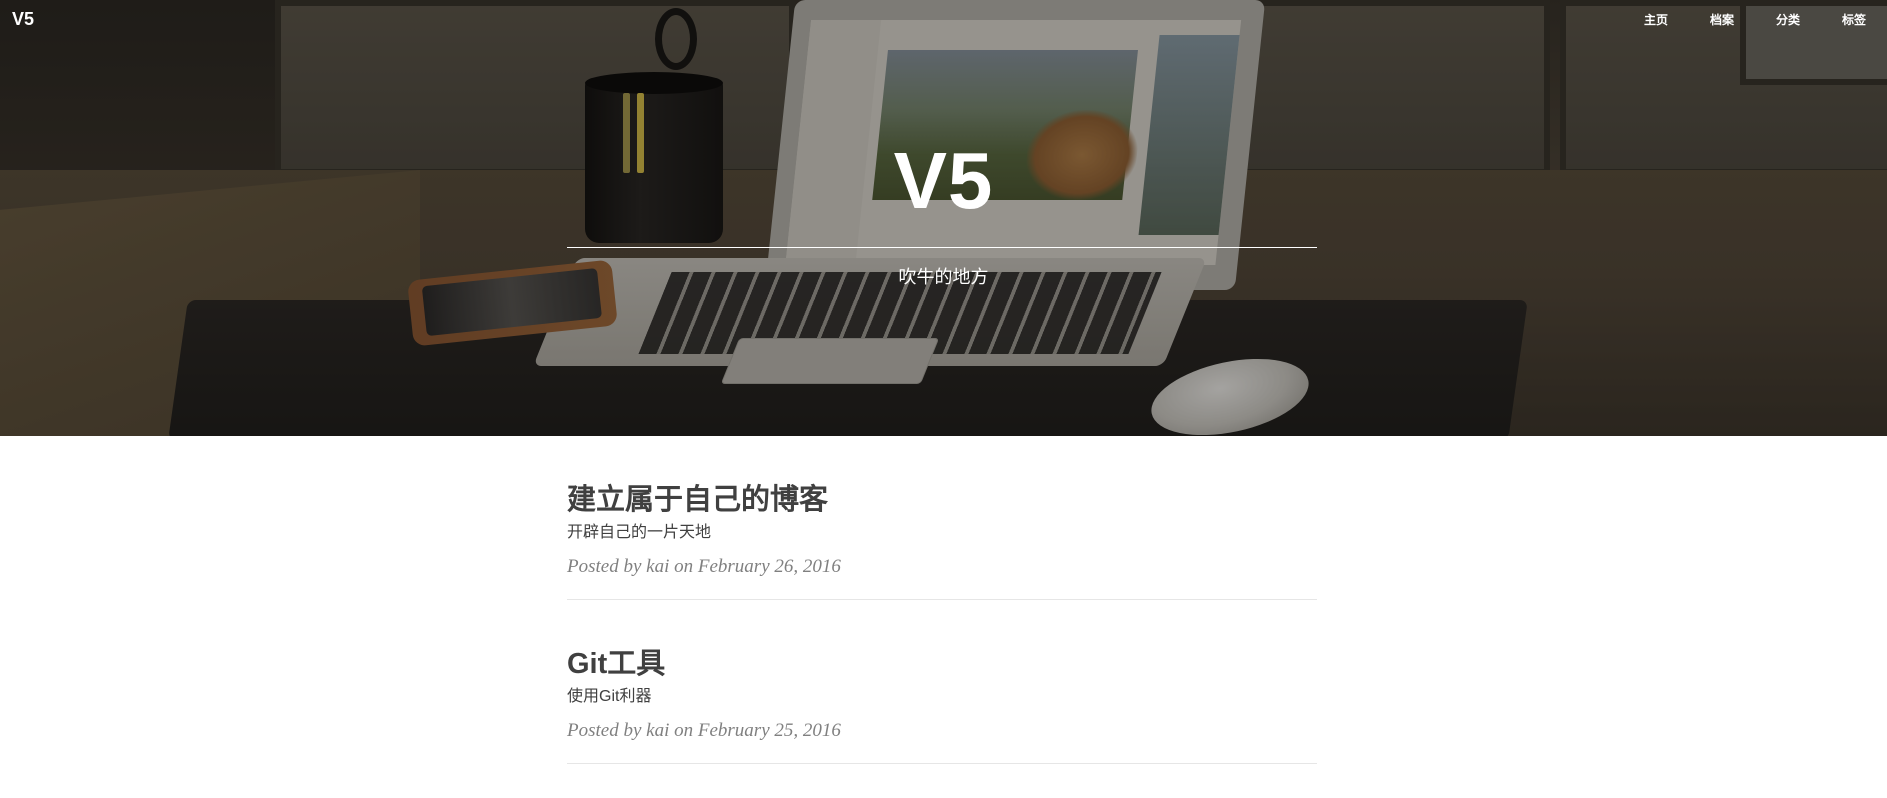 This screenshot has width=1887, height=798. What do you see at coordinates (1722, 19) in the screenshot?
I see `nav-link-archive: 档案` at bounding box center [1722, 19].